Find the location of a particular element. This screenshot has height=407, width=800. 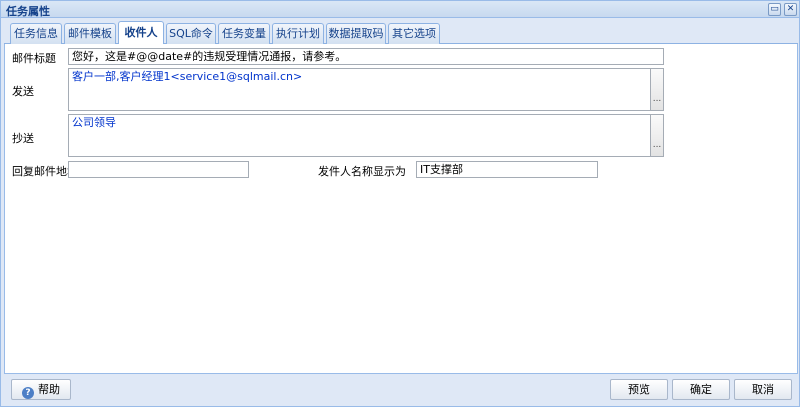

help-icon: ? is located at coordinates (28, 393).